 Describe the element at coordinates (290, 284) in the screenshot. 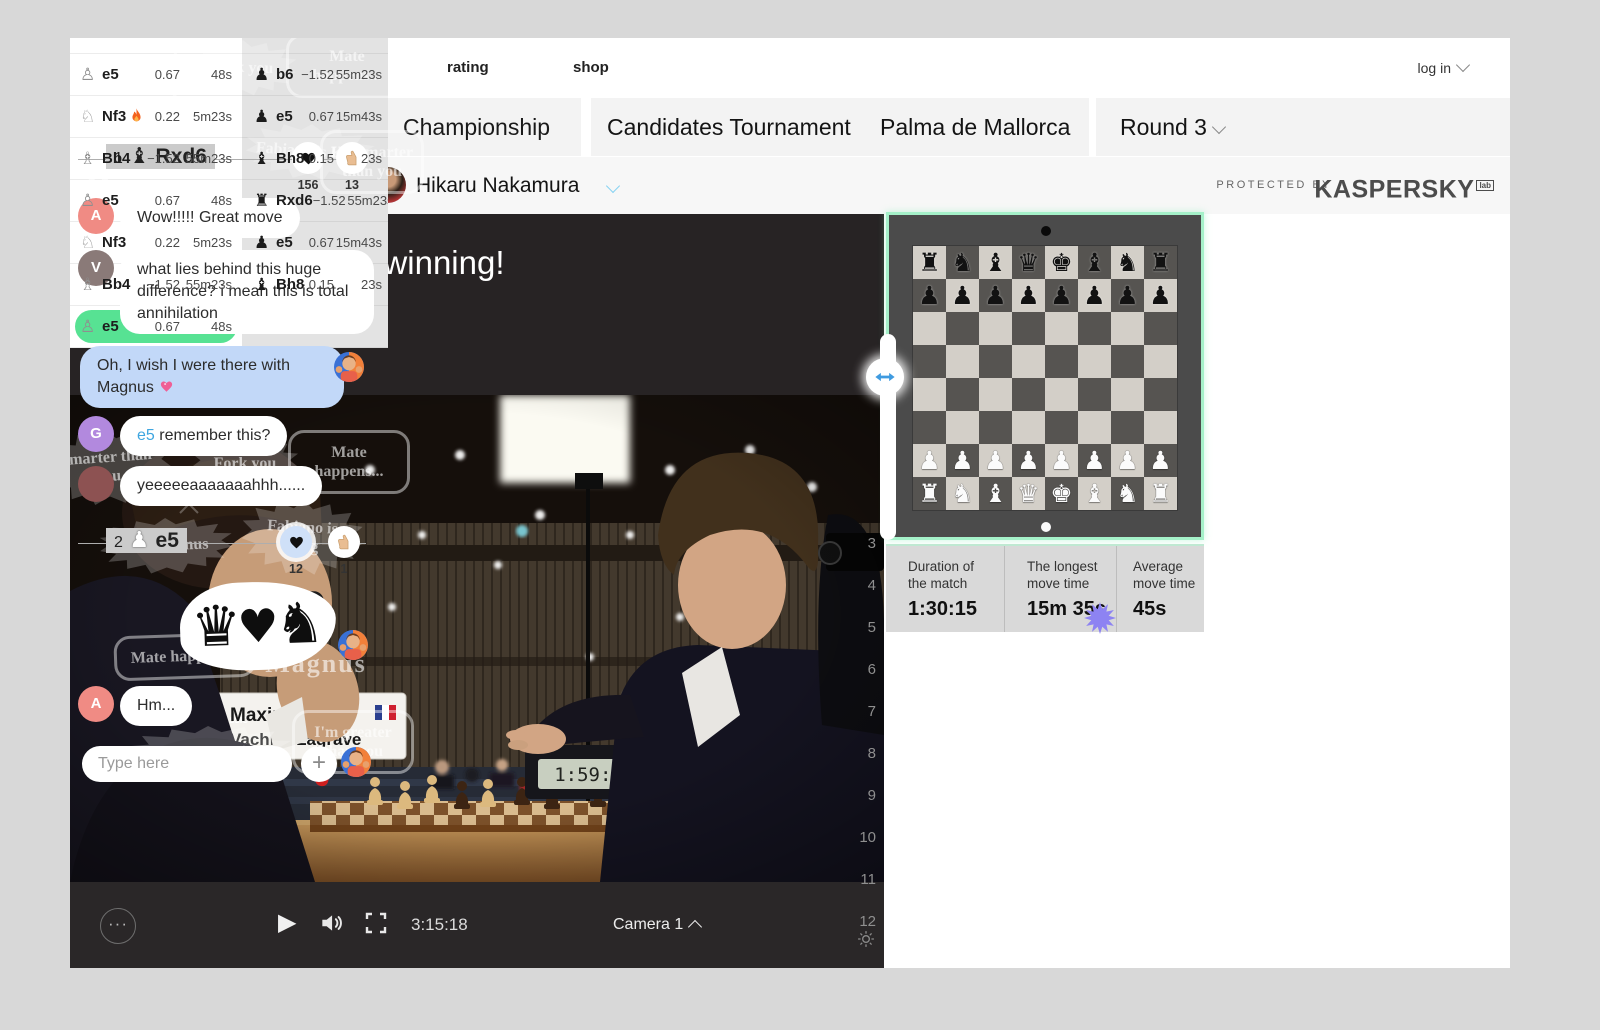

I see `move-notation: Bh8` at that location.